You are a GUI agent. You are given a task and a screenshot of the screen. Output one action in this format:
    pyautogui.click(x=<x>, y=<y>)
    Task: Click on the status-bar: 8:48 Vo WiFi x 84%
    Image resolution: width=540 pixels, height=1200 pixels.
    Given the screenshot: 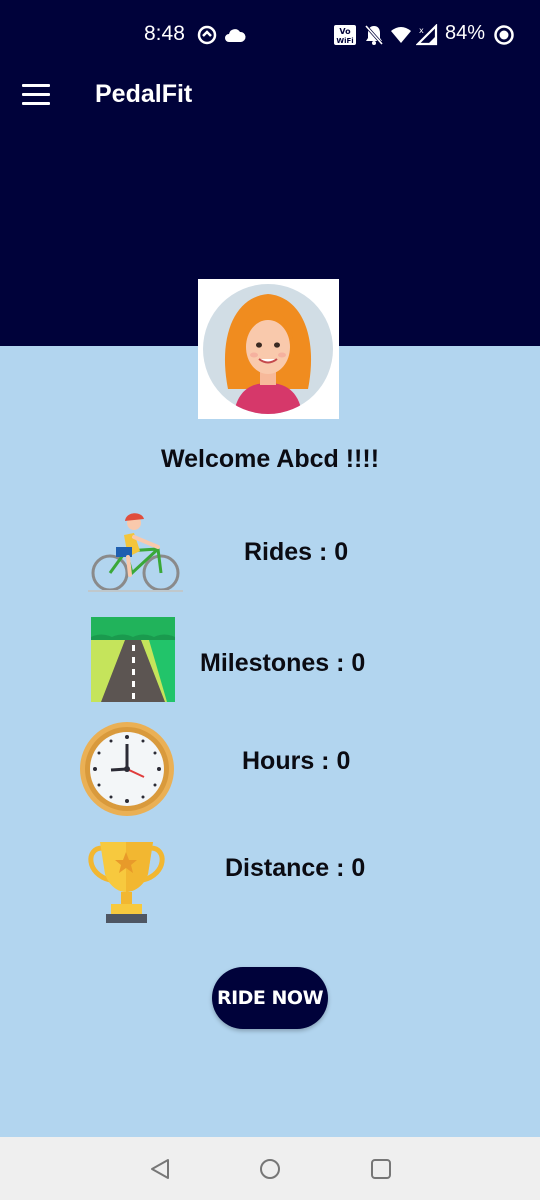 What is the action you would take?
    pyautogui.click(x=270, y=36)
    